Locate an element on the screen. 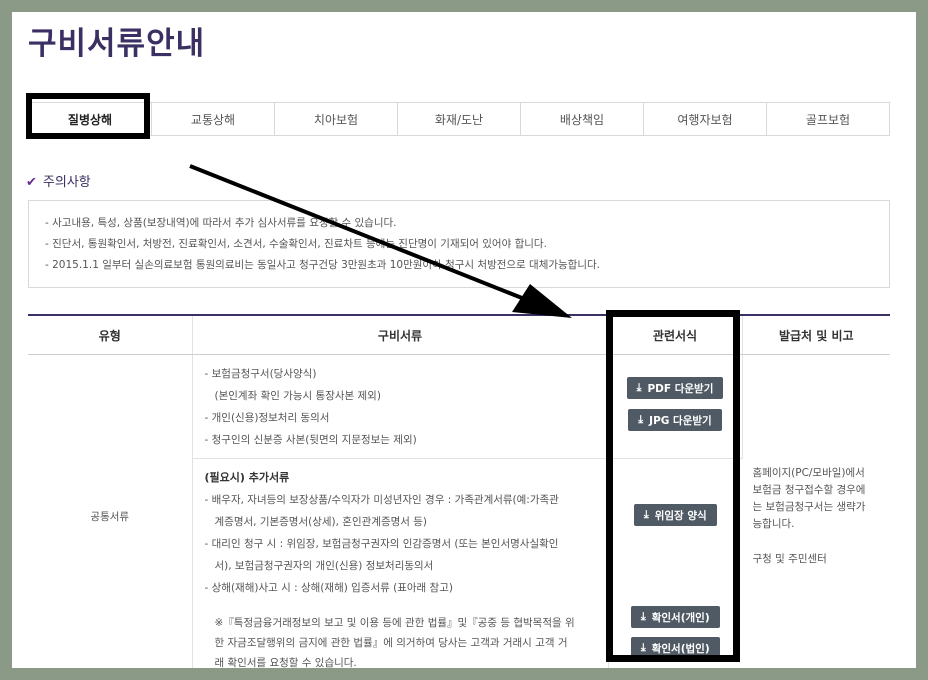  issuer-note-line: 능합니다. is located at coordinates (773, 523).